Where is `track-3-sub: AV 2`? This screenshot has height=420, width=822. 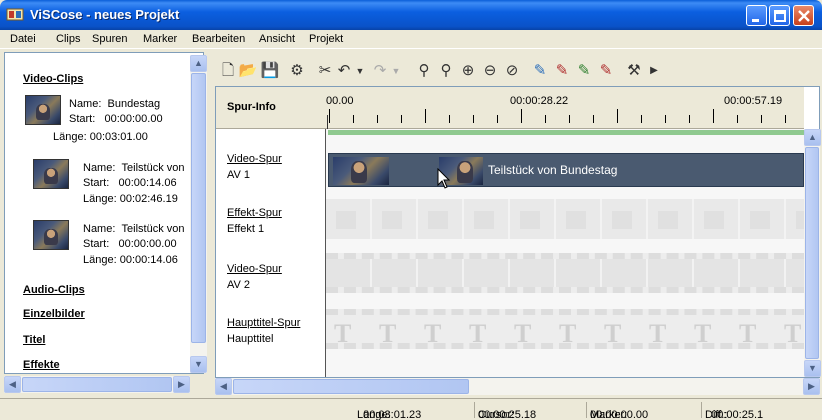 track-3-sub: AV 2 is located at coordinates (239, 285).